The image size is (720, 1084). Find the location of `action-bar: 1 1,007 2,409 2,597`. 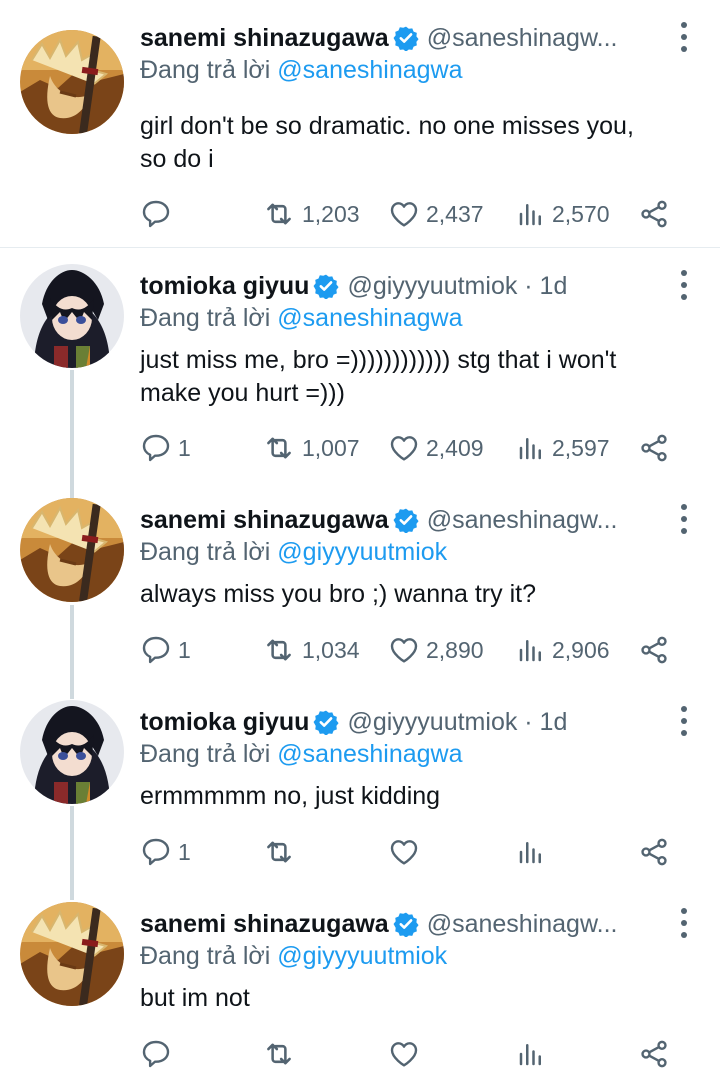

action-bar: 1 1,007 2,409 2,597 is located at coordinates (412, 448).